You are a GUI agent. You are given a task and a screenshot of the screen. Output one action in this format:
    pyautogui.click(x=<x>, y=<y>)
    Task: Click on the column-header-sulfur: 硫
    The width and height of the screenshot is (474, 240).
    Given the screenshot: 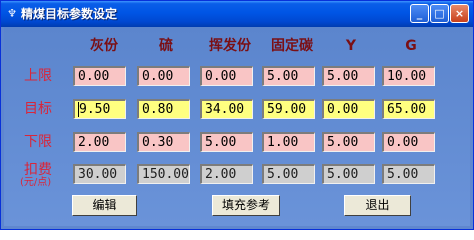 What is the action you would take?
    pyautogui.click(x=166, y=46)
    